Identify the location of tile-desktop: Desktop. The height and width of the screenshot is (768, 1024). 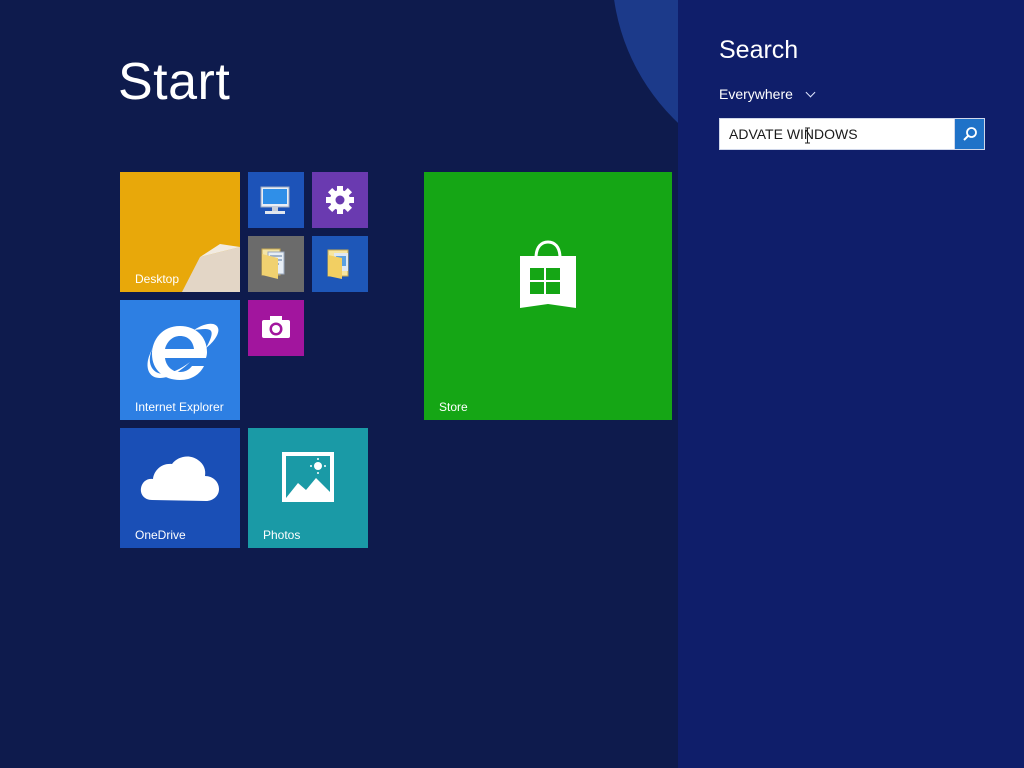
(180, 232).